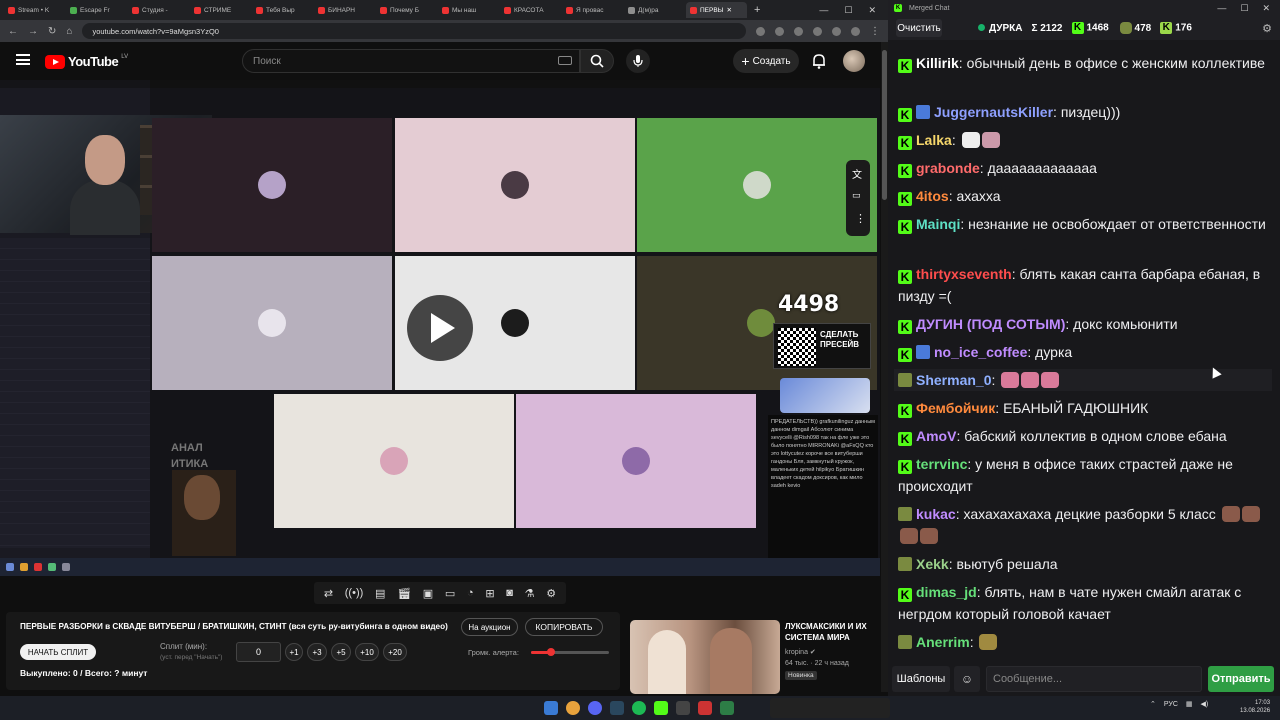 The image size is (1280, 720). Describe the element at coordinates (1189, 704) in the screenshot. I see `network-icon: ▦` at that location.